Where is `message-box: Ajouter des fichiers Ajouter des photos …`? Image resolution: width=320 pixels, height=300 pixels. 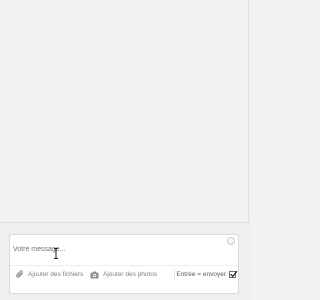
message-box: Ajouter des fichiers Ajouter des photos … is located at coordinates (124, 264).